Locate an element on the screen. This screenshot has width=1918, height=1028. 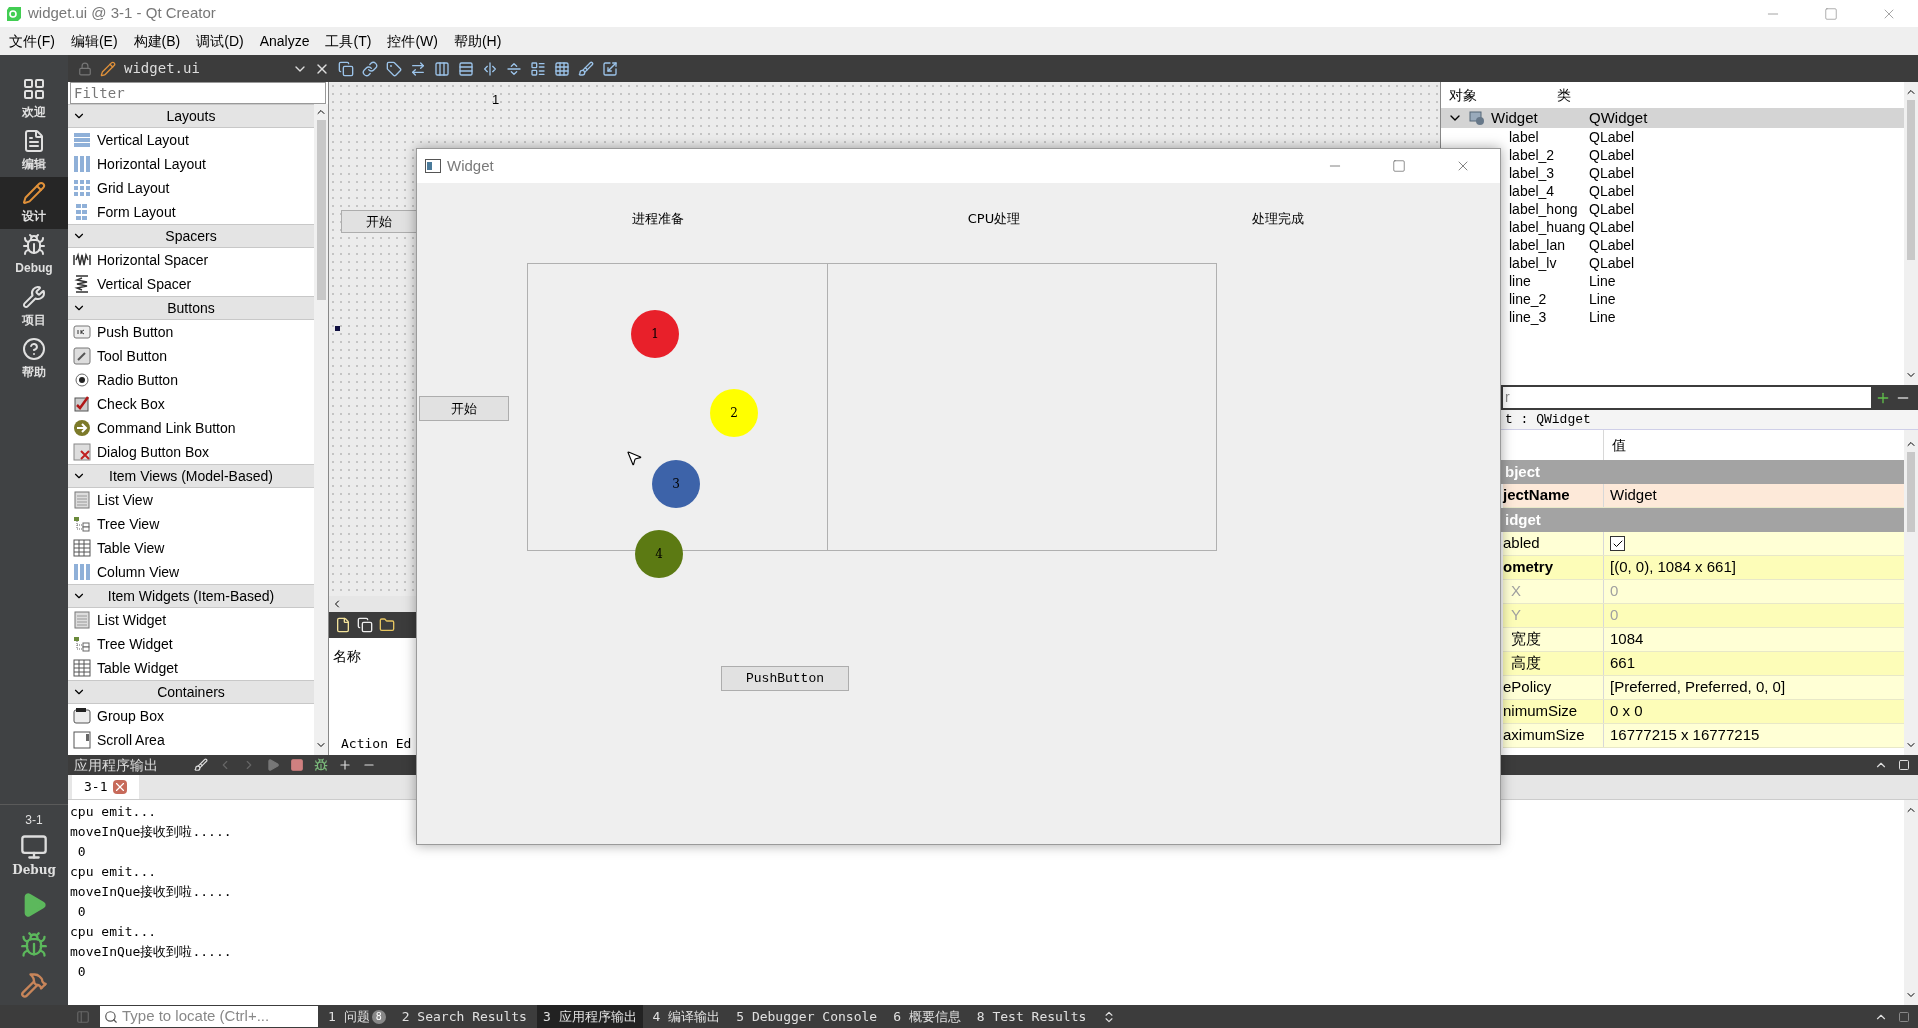
widget-item: Grid Layout is located at coordinates (191, 188).